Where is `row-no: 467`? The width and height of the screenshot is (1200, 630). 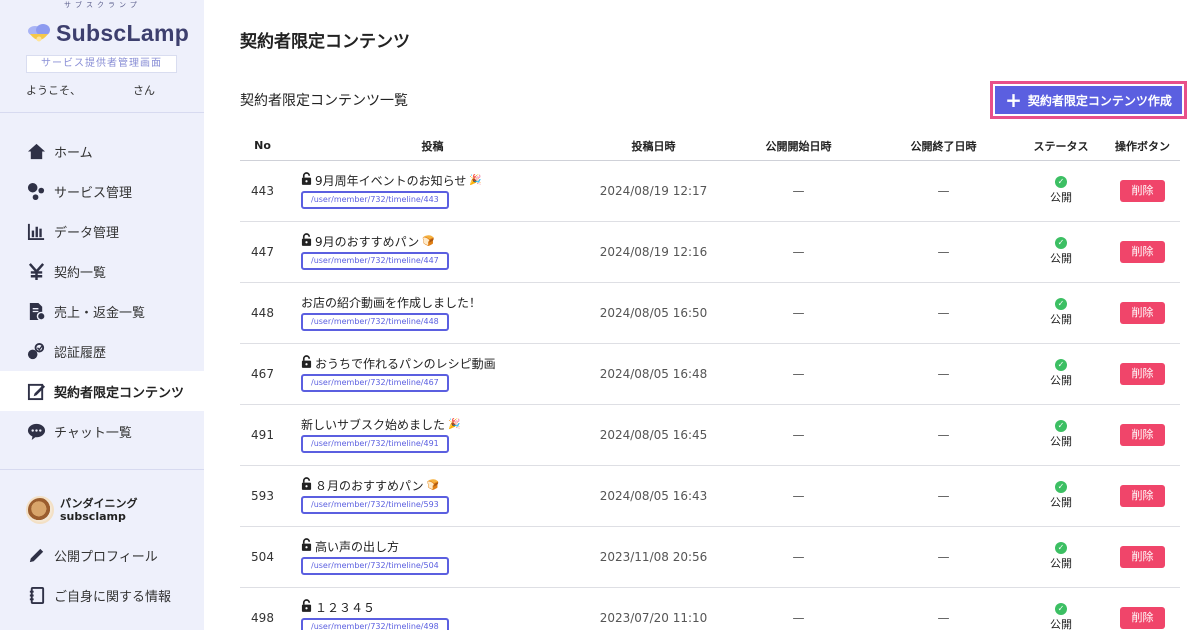 row-no: 467 is located at coordinates (262, 374).